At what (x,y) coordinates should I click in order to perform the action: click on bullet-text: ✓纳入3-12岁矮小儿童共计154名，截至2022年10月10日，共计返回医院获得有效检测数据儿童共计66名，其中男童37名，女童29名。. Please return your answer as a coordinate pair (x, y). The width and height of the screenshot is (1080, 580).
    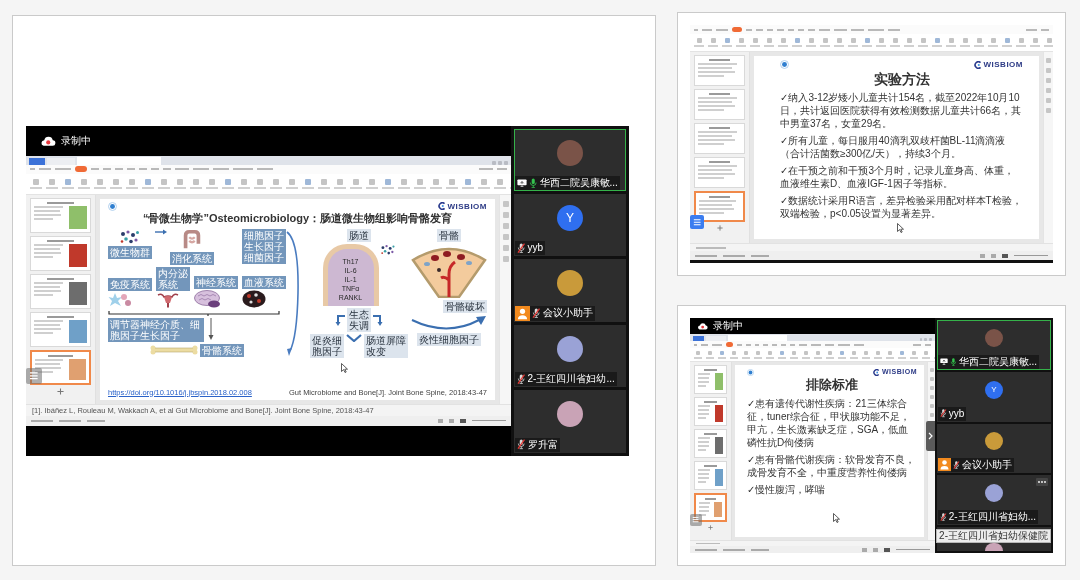
    Looking at the image, I should click on (901, 111).